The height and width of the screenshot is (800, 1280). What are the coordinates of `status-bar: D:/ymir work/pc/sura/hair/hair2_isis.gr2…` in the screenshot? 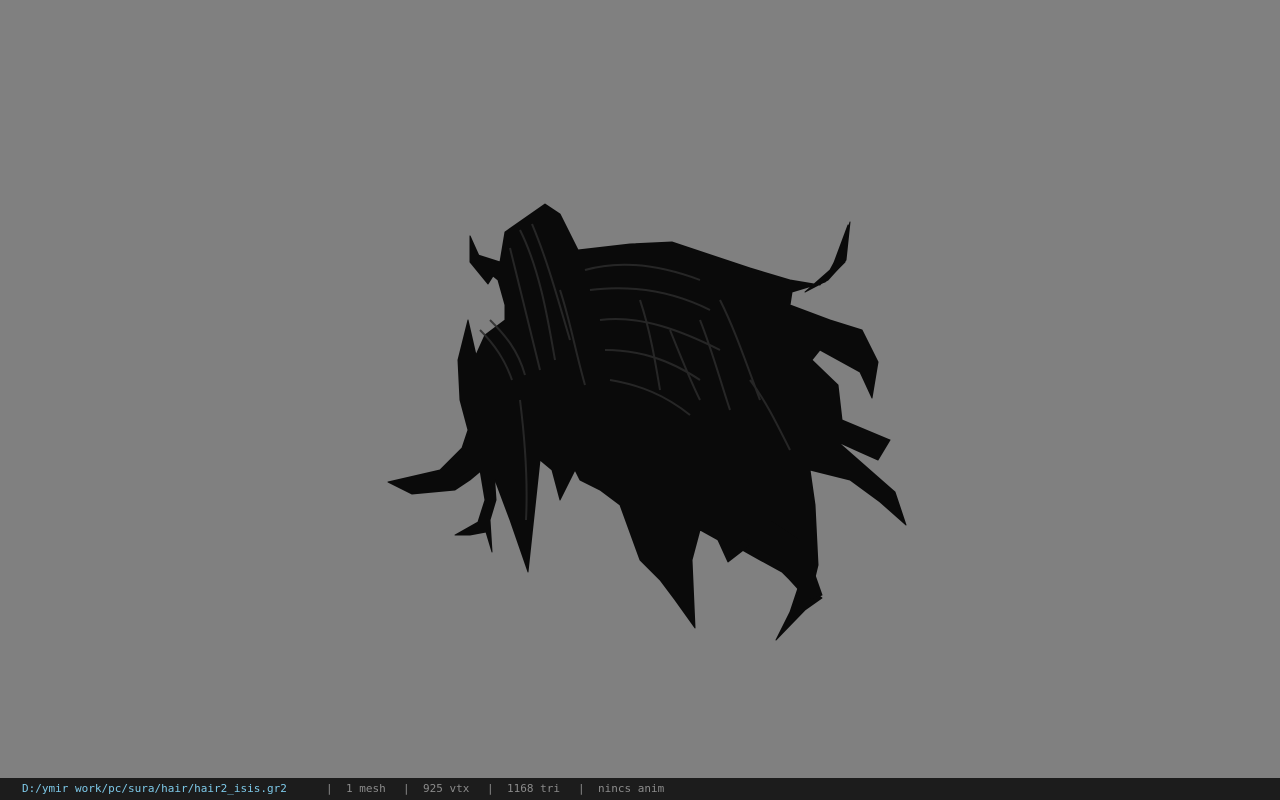 It's located at (640, 789).